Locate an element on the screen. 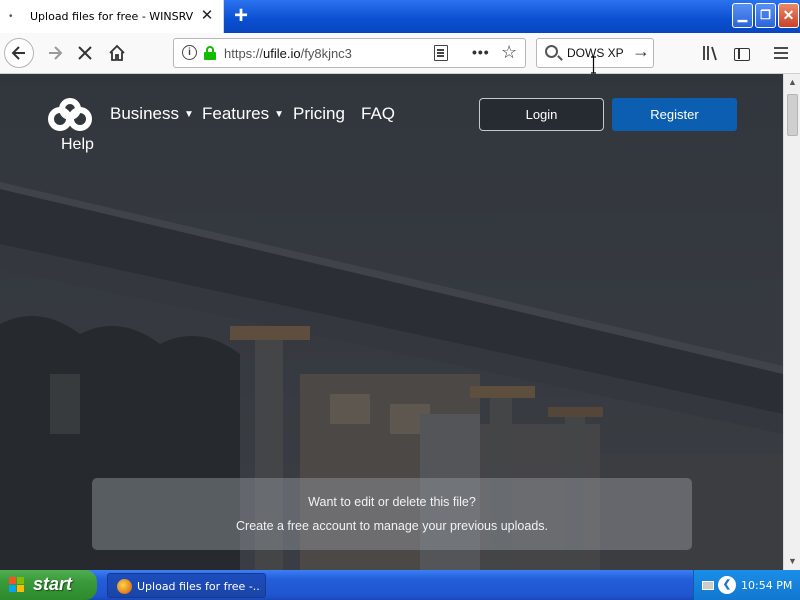  tab-loading-icon: • is located at coordinates (11, 16).